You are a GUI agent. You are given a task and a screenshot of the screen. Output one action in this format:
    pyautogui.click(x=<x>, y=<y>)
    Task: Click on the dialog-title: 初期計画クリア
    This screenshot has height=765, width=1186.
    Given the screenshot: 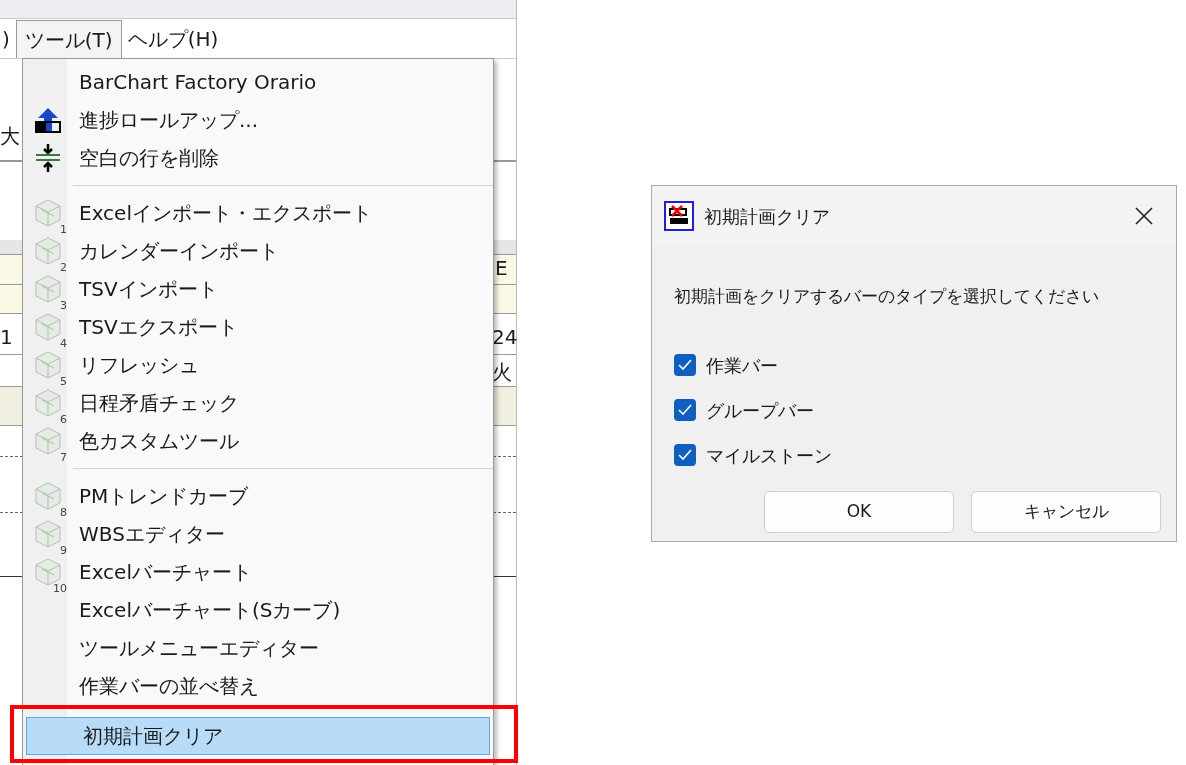 What is the action you would take?
    pyautogui.click(x=767, y=216)
    